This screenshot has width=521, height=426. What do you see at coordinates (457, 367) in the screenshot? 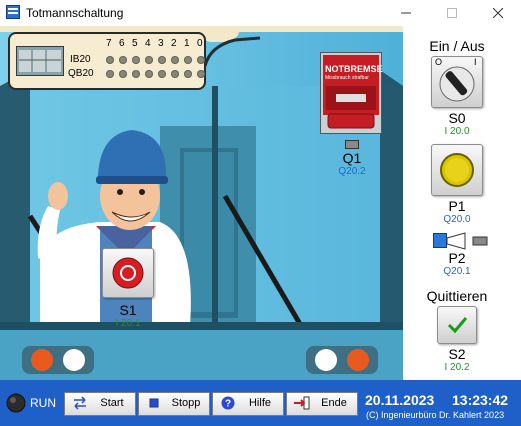
I see `s2-address: I 20.2` at bounding box center [457, 367].